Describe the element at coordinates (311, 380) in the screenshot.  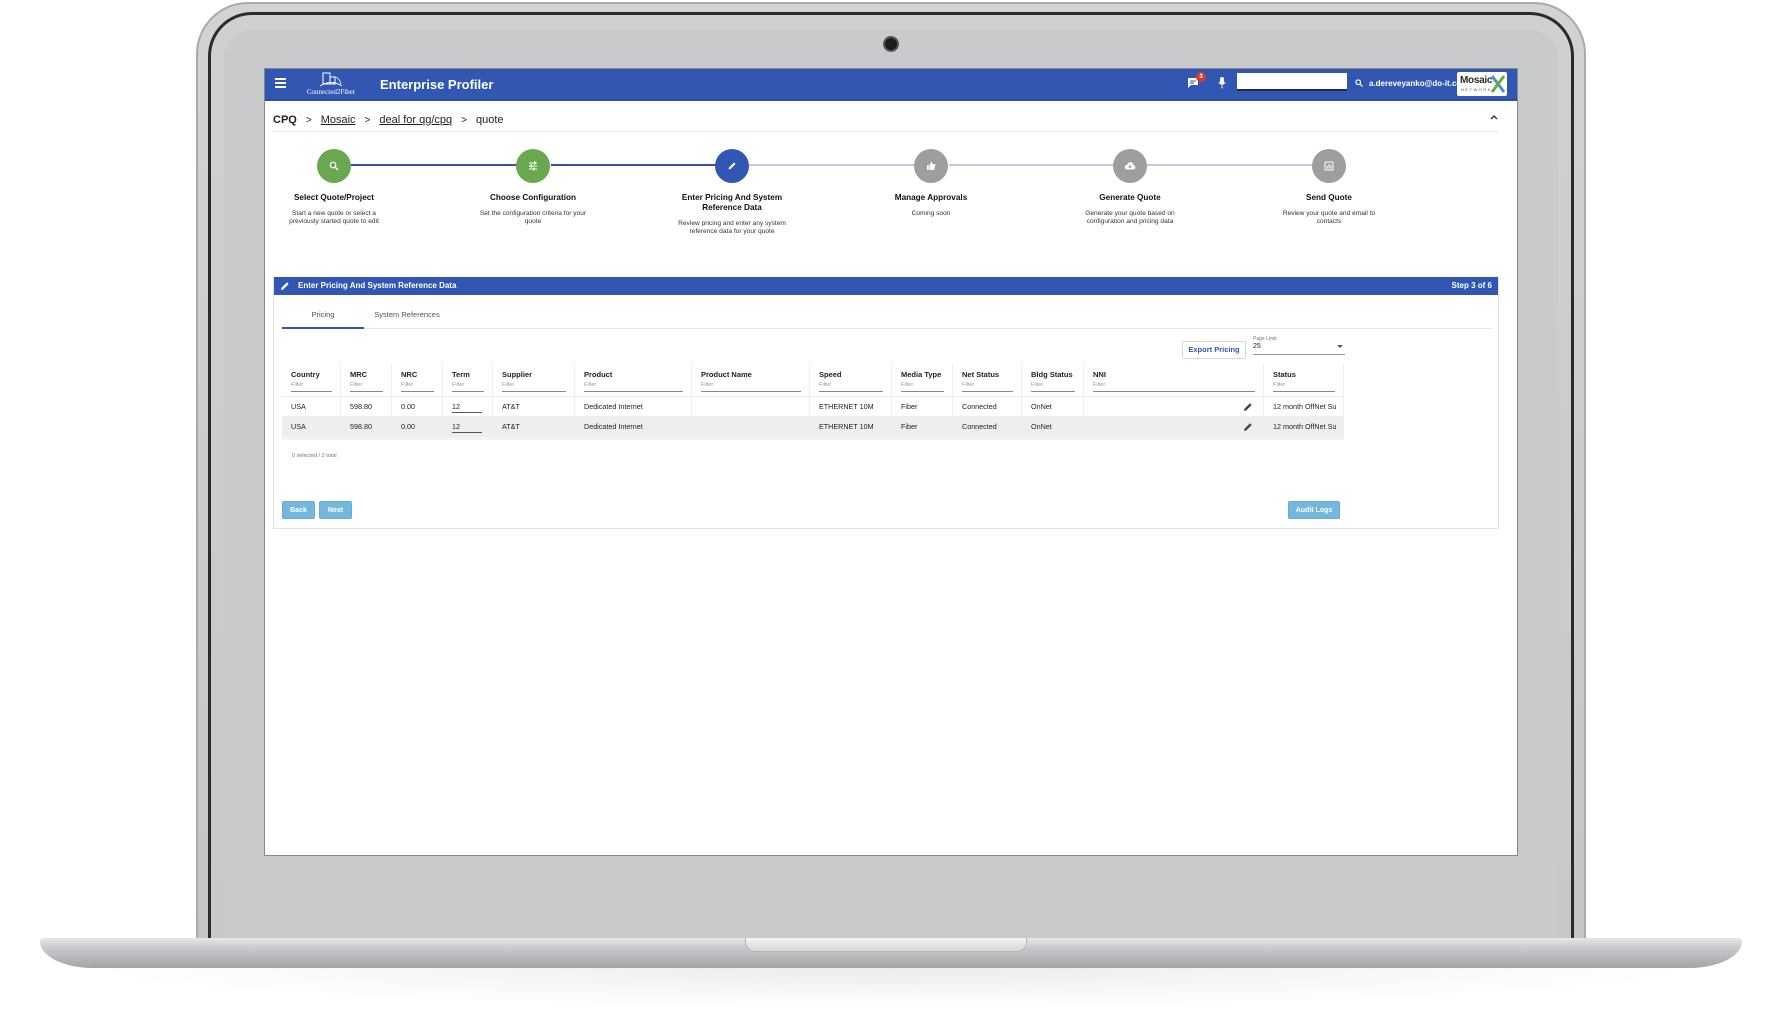
I see `column-header-country: Country Filter` at that location.